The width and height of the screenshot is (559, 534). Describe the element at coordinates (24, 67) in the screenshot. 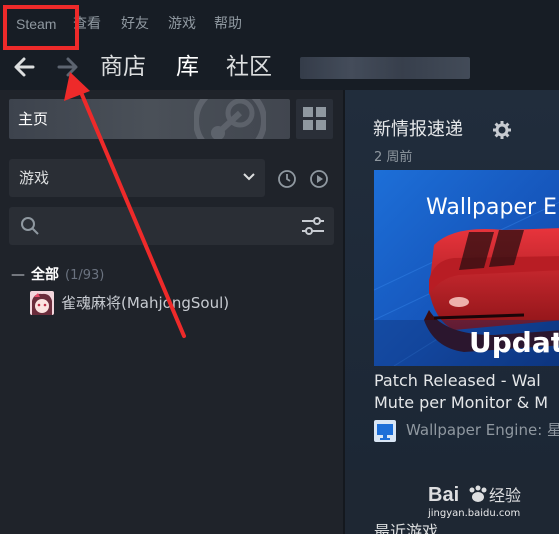

I see `arrow-left-icon` at that location.